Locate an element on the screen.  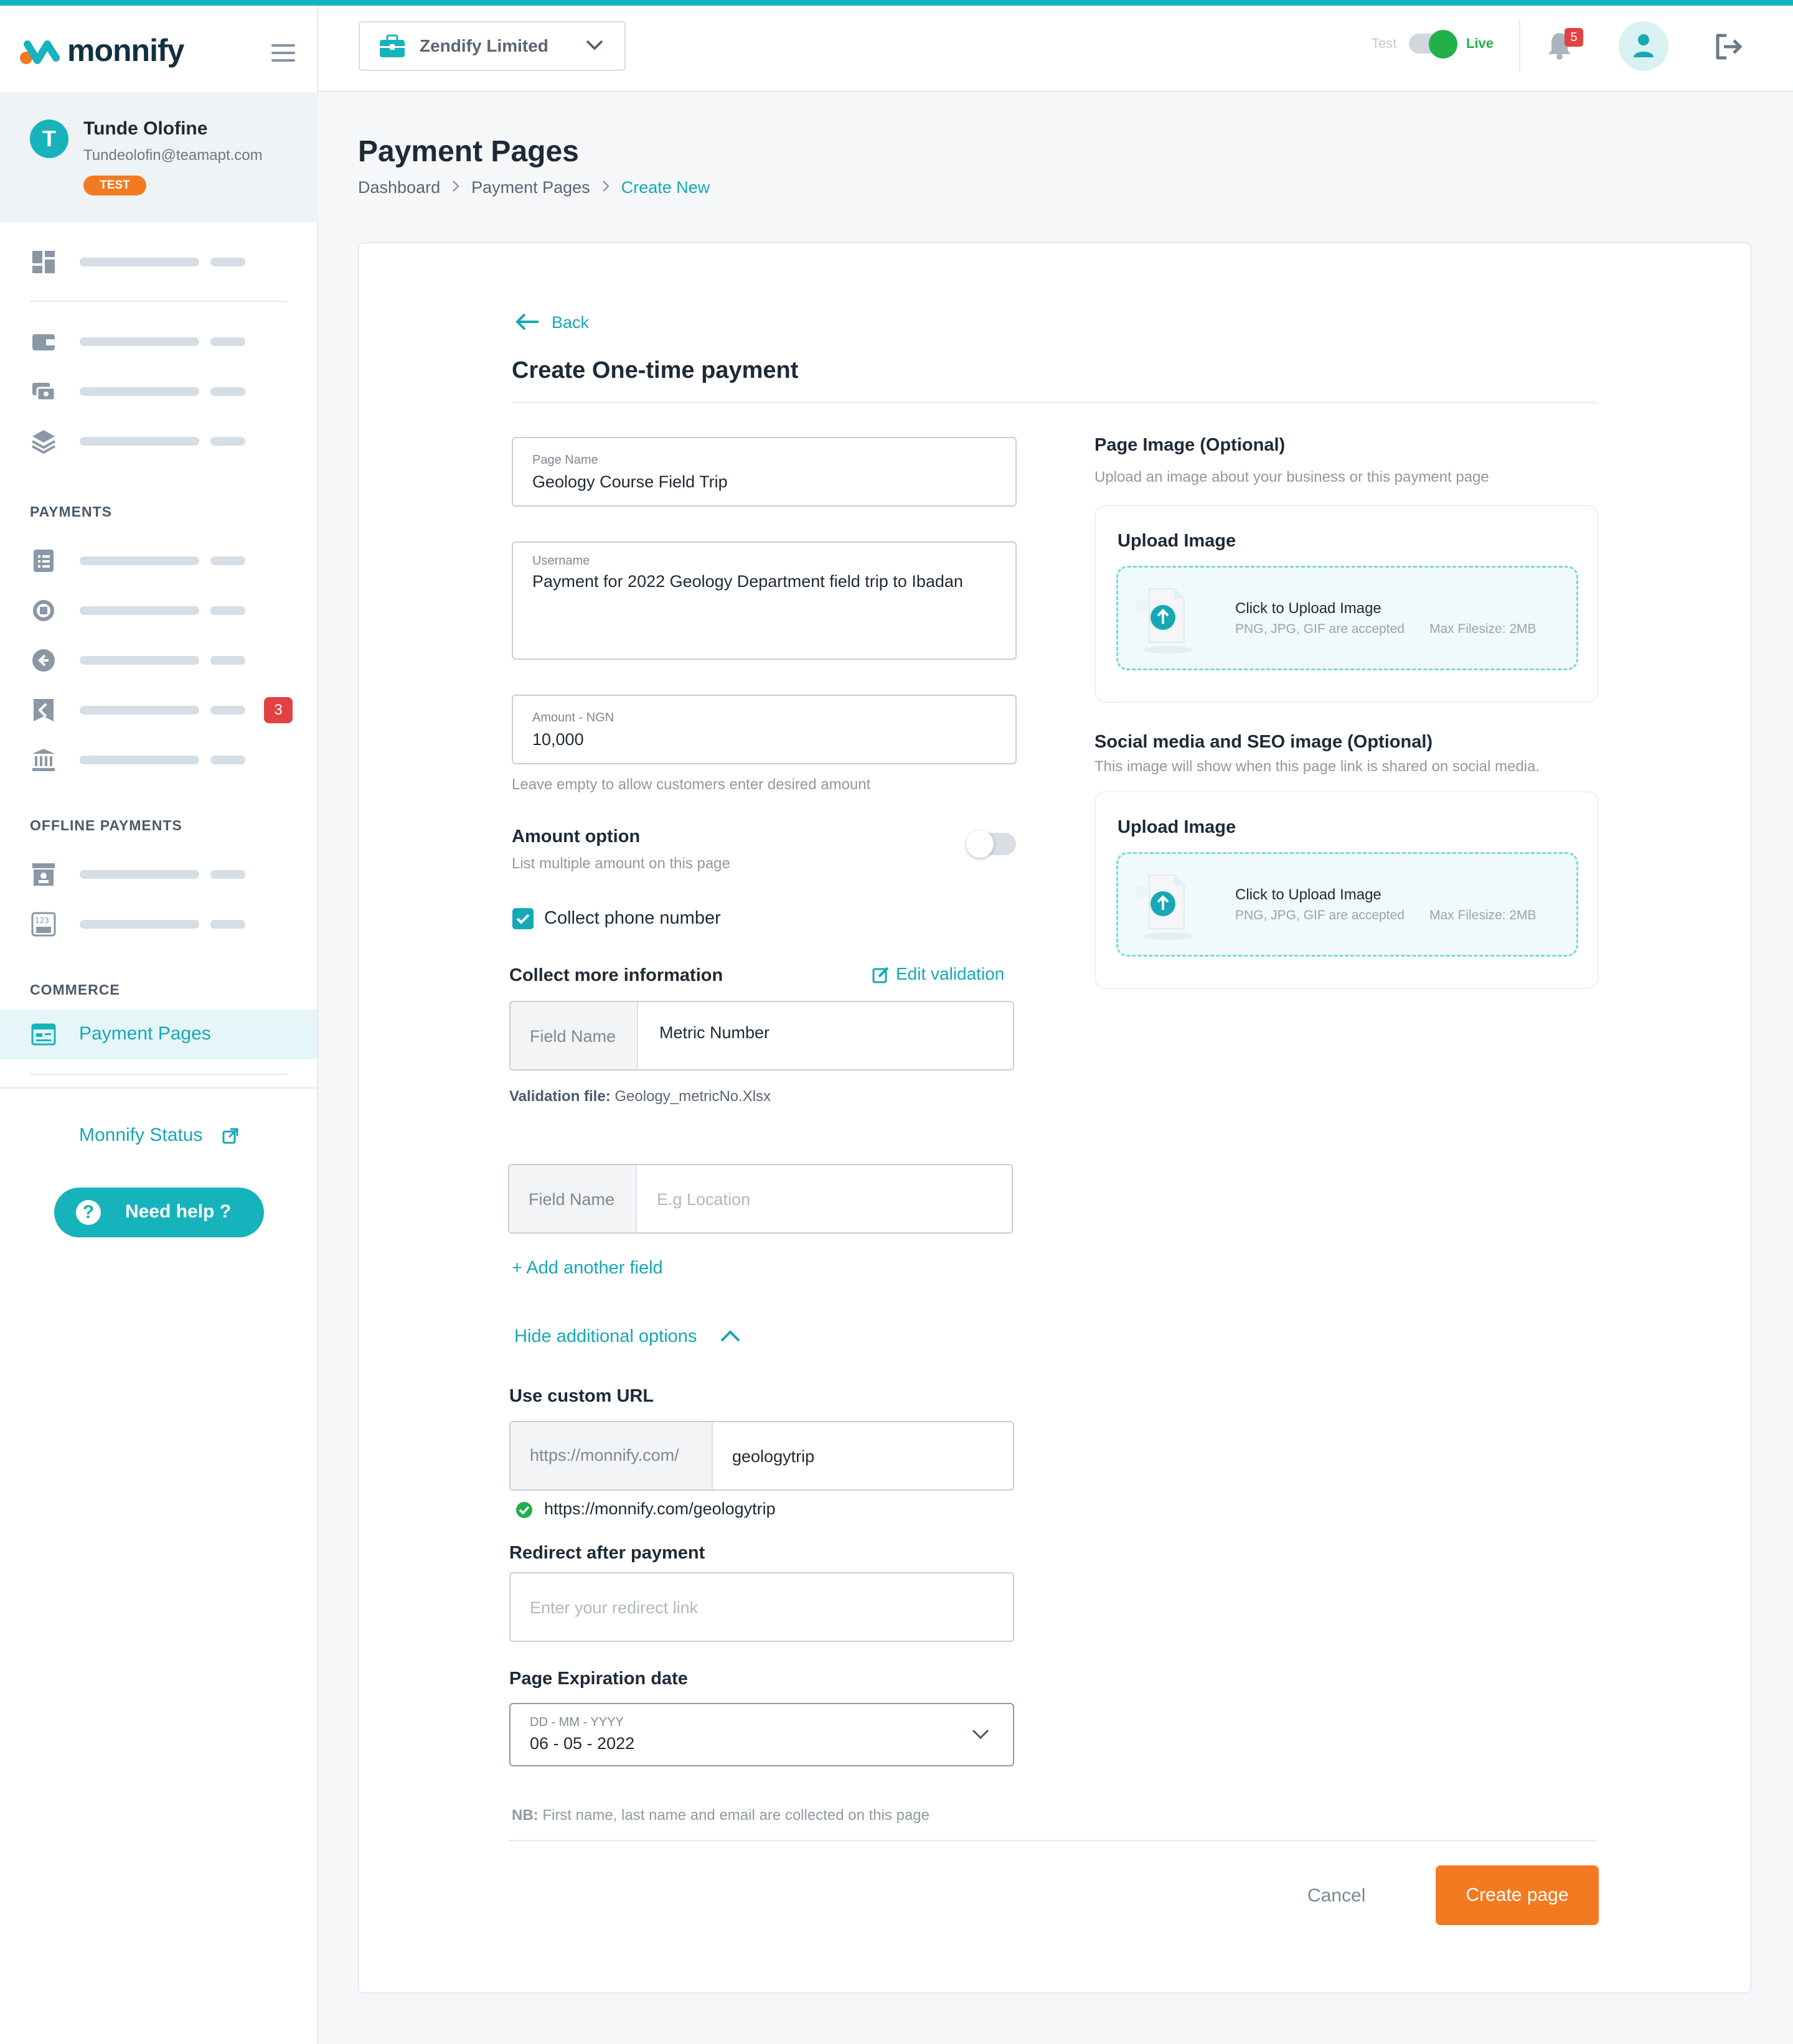
hide-options-toggle: Hide additional options is located at coordinates (605, 1337).